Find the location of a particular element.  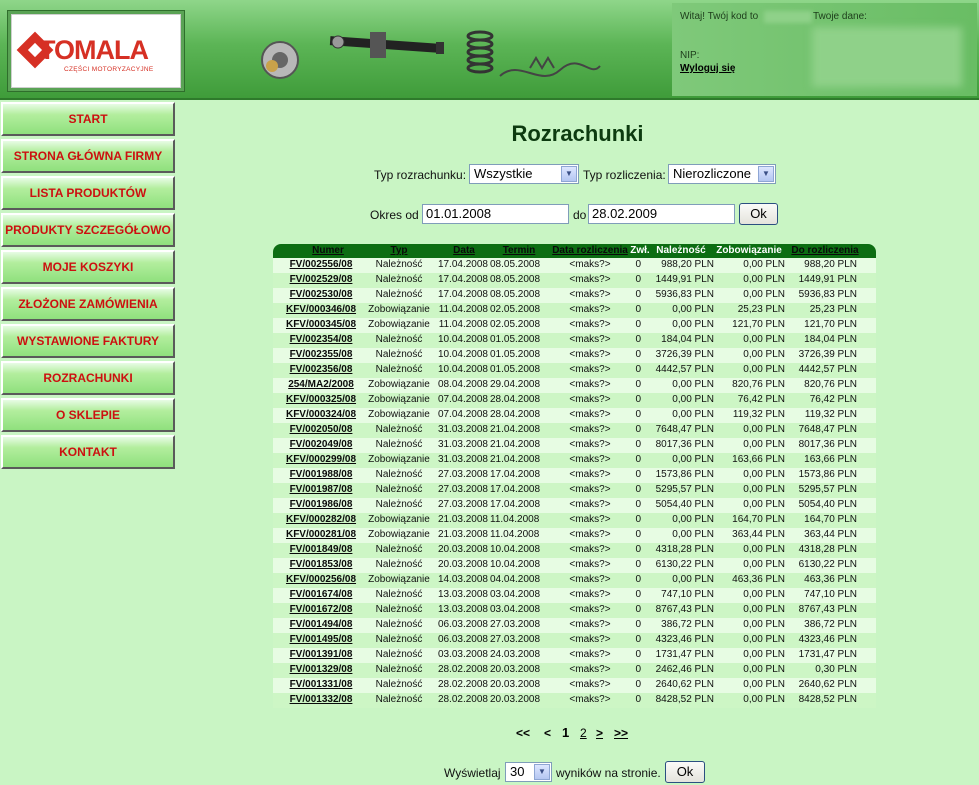

row-receivable: 7648,47 PLN is located at coordinates (684, 429).